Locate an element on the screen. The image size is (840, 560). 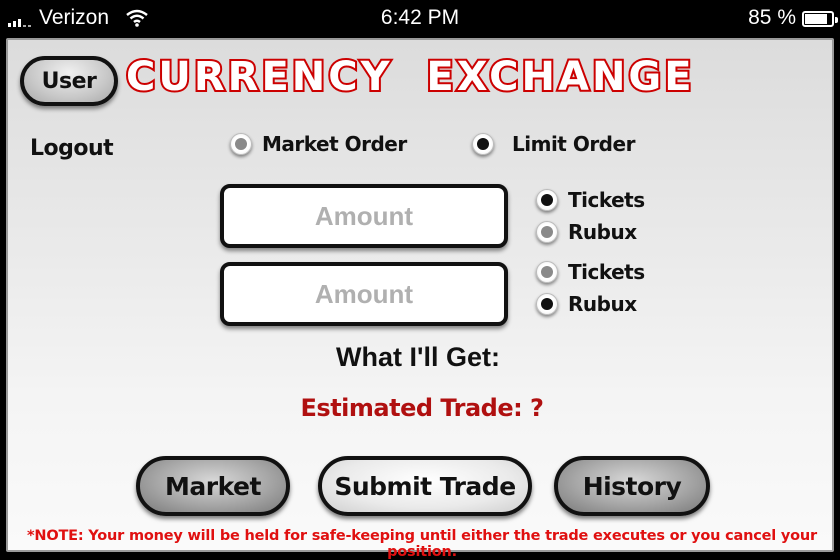
battery-percent: 85 % is located at coordinates (772, 17).